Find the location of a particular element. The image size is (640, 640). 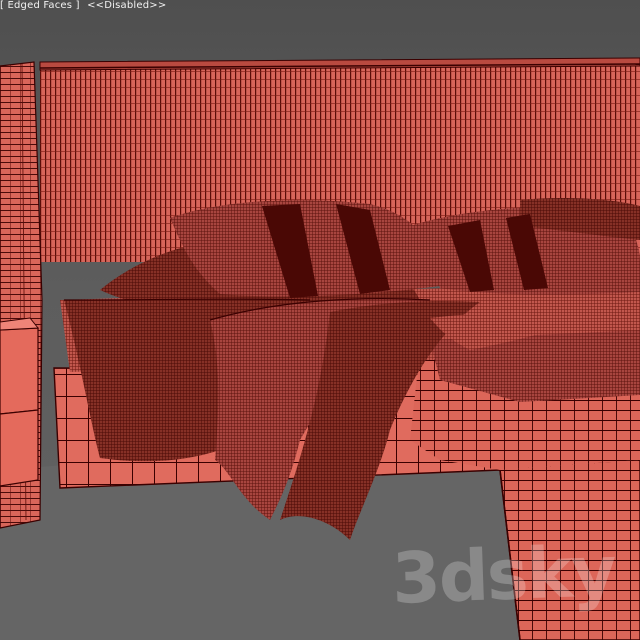

nightstand is located at coordinates (19, 402).